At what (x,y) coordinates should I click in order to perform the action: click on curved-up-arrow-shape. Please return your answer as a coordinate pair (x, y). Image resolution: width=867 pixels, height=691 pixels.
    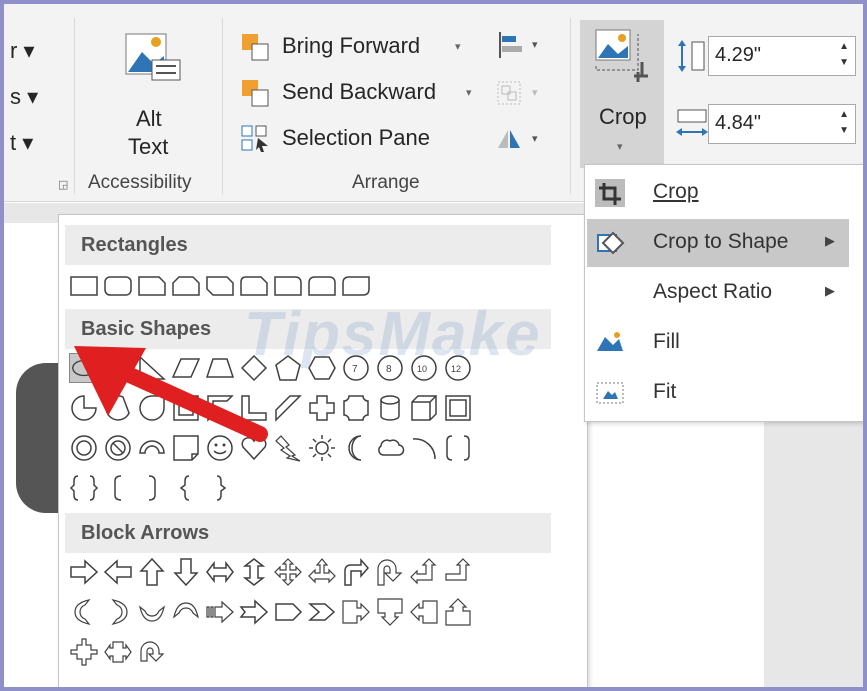
    Looking at the image, I should click on (152, 612).